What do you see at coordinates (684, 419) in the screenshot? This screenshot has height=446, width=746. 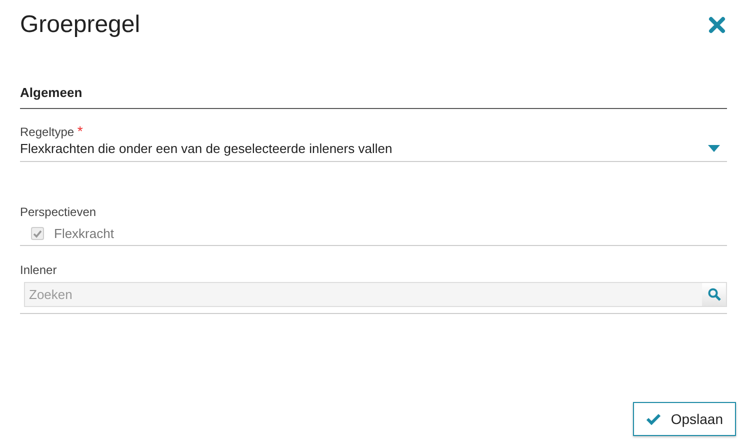 I see `save-button: Opslaan` at bounding box center [684, 419].